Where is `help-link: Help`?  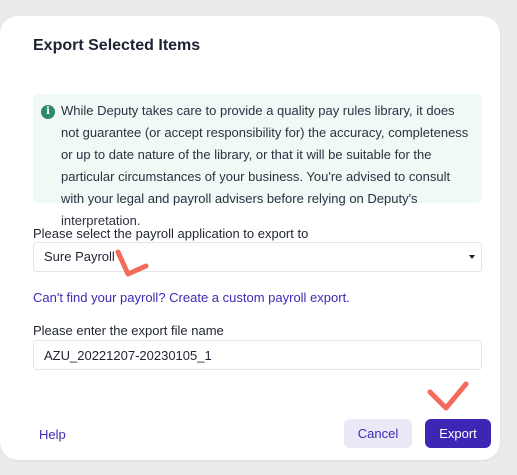
help-link: Help is located at coordinates (52, 434).